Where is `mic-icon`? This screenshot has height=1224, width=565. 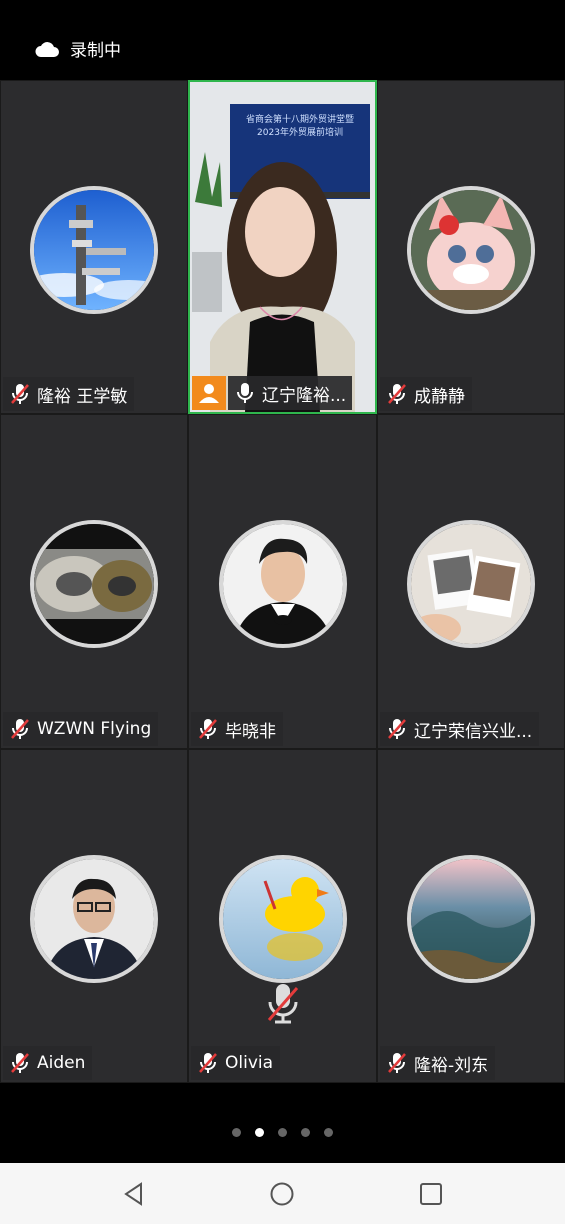
mic-icon is located at coordinates (245, 393).